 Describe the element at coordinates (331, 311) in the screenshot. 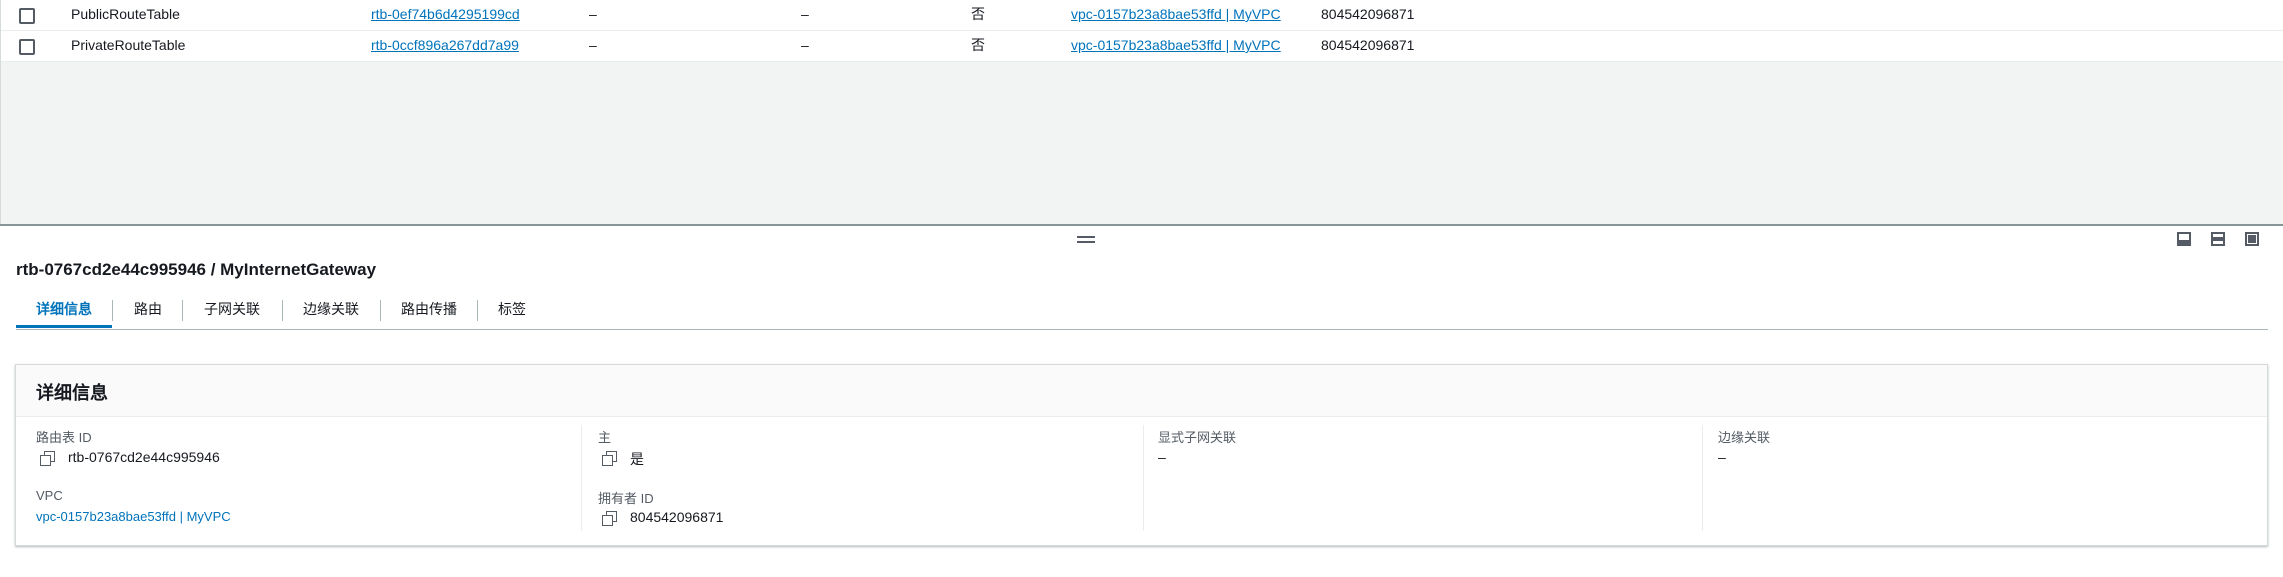

I see `tab-edge-associations: 边缘关联` at that location.